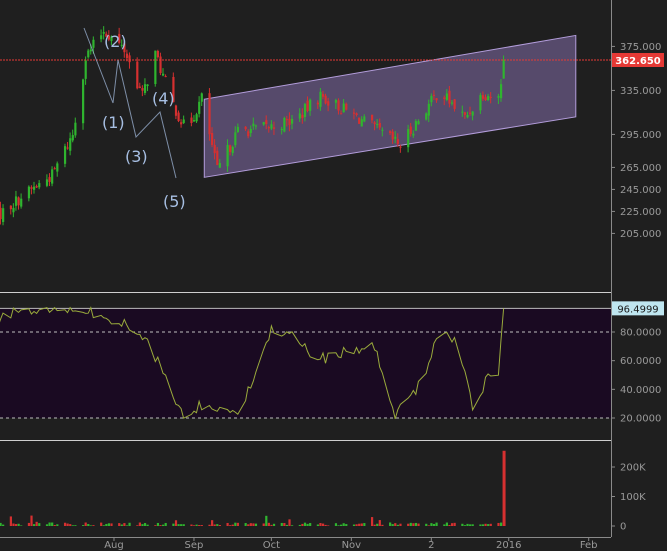 The width and height of the screenshot is (667, 551). What do you see at coordinates (640, 333) in the screenshot?
I see `stochastic-tick-label: 80.0000` at bounding box center [640, 333].